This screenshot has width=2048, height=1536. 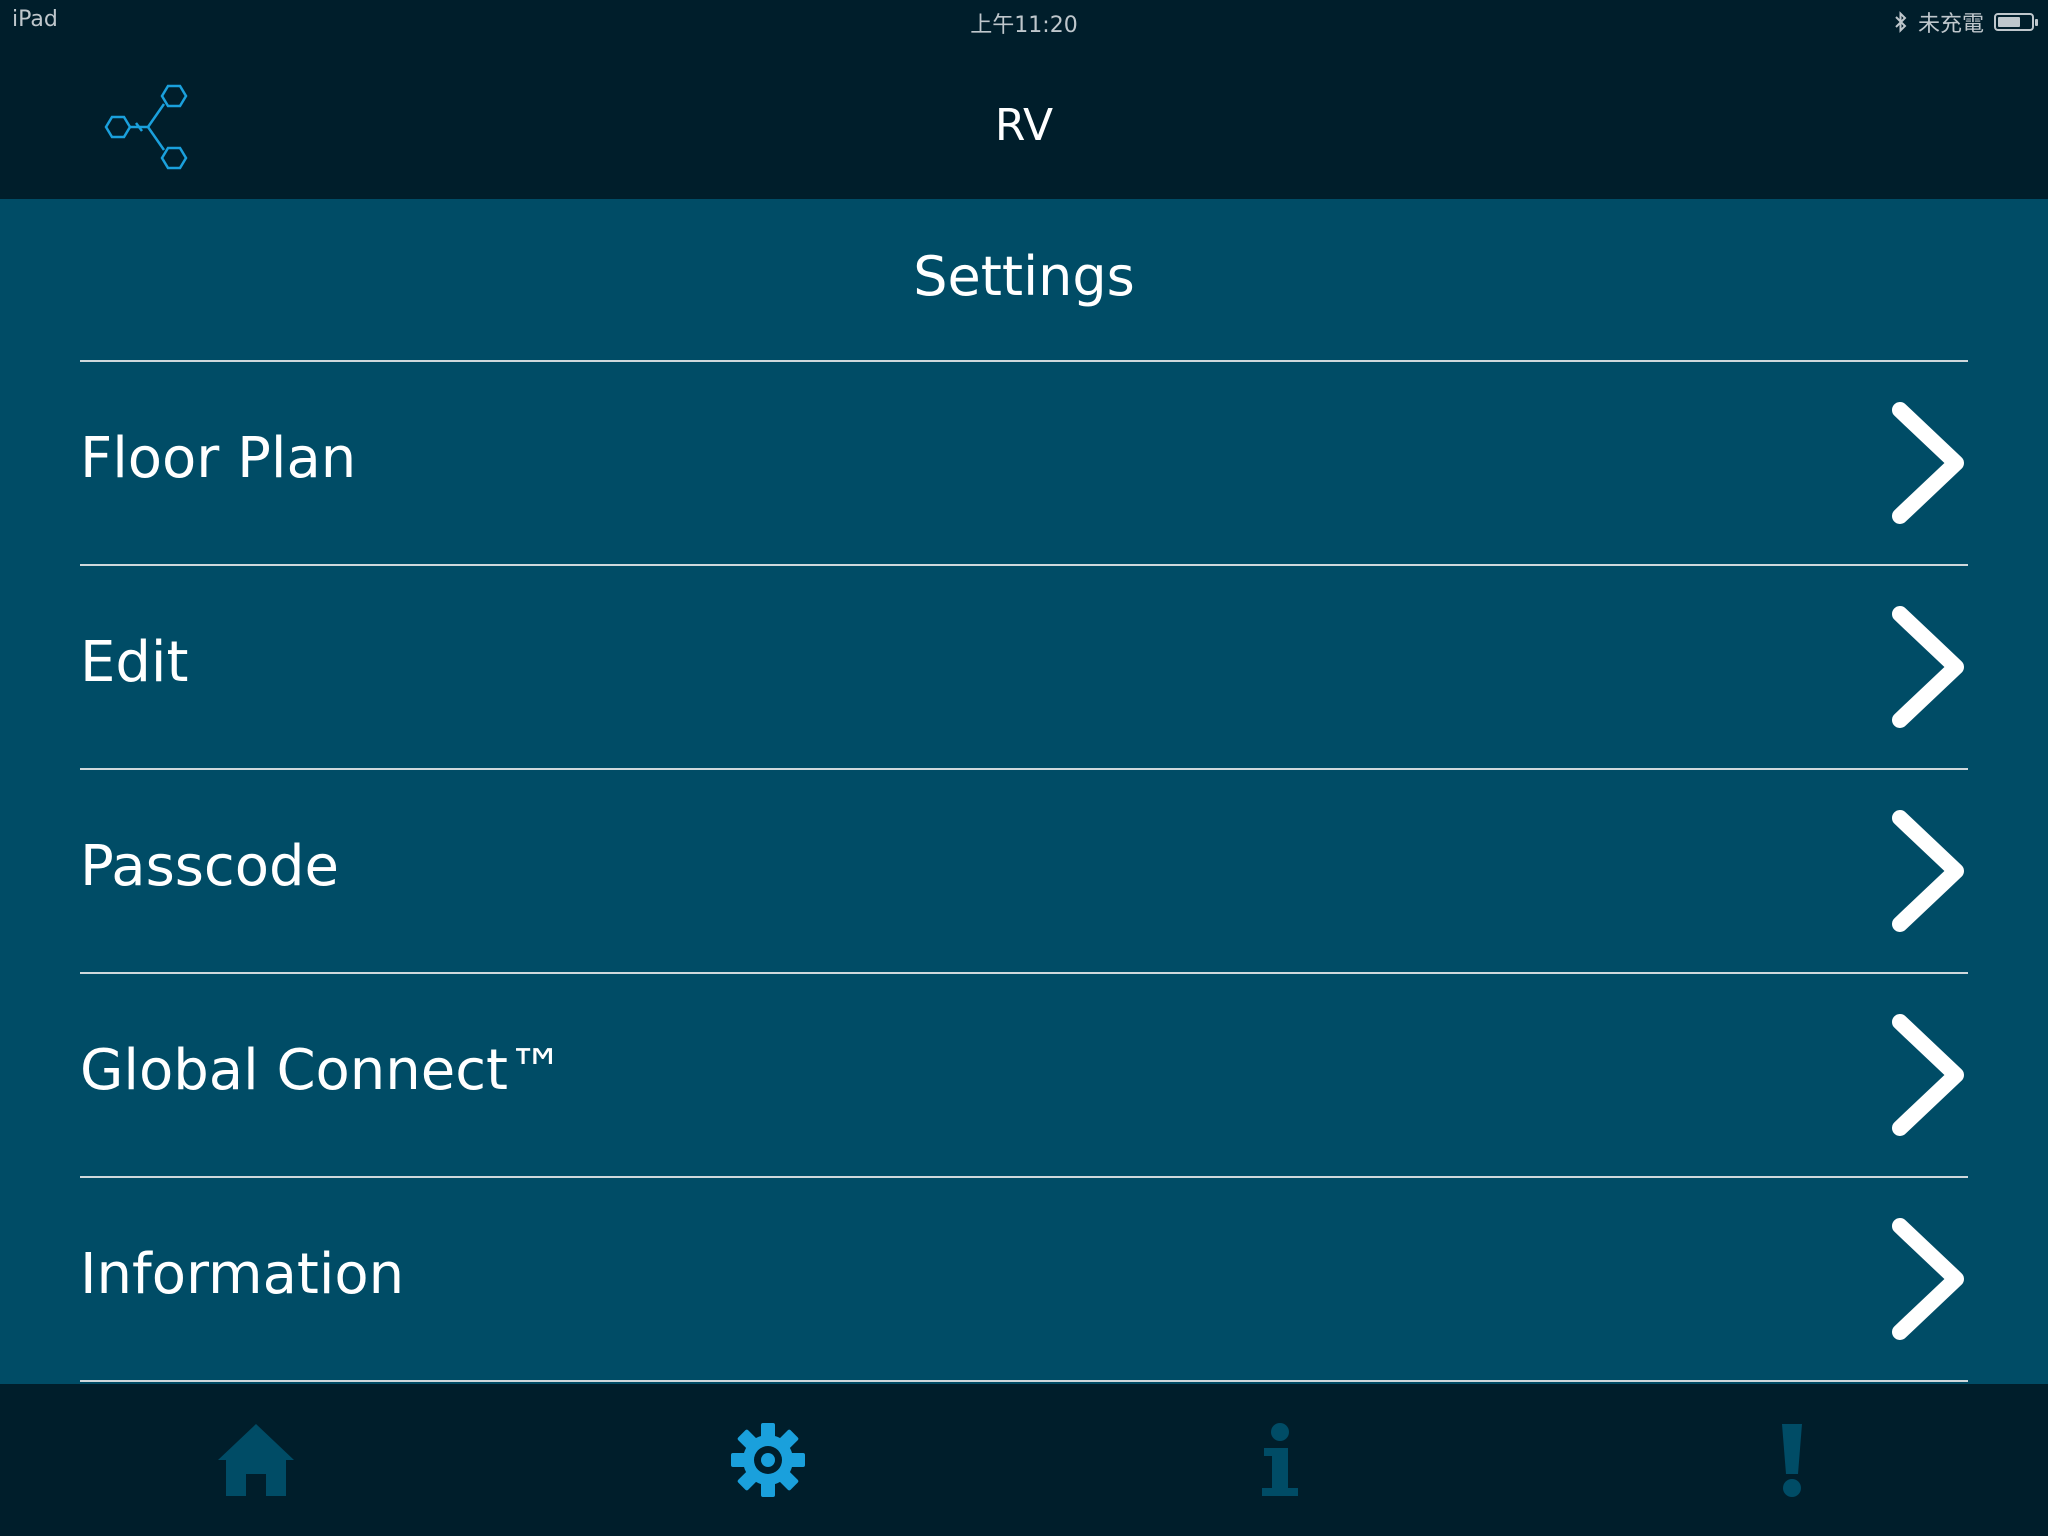 What do you see at coordinates (134, 662) in the screenshot?
I see `settings-item-label: Edit` at bounding box center [134, 662].